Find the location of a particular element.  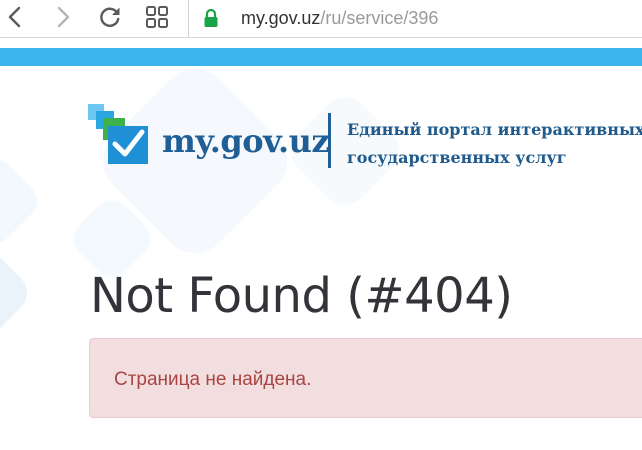

reload-icon is located at coordinates (110, 17).